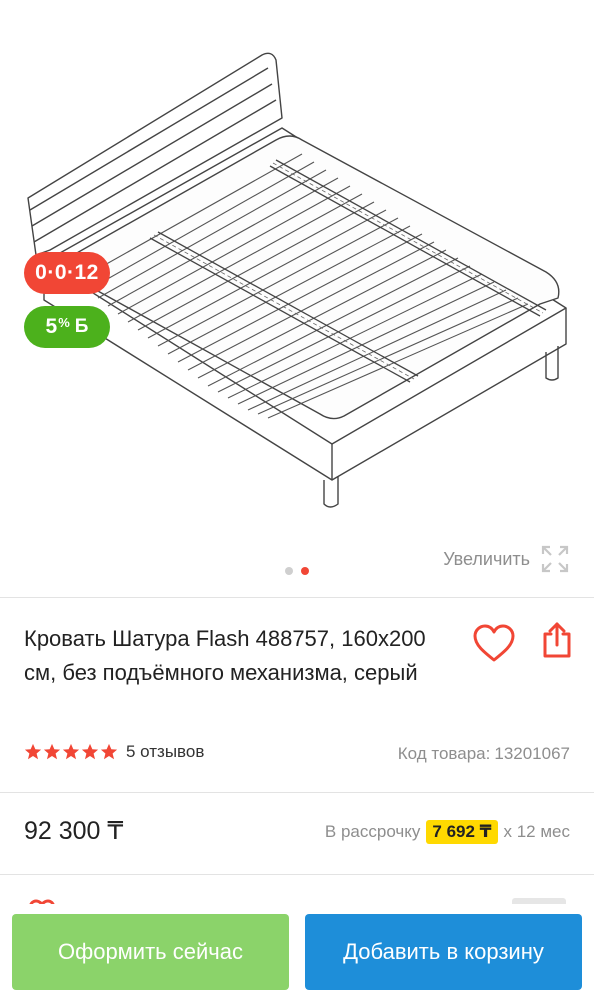 This screenshot has width=594, height=1000. What do you see at coordinates (297, 952) in the screenshot?
I see `action-bar: Оформить сейчас Добавить в корзину` at bounding box center [297, 952].